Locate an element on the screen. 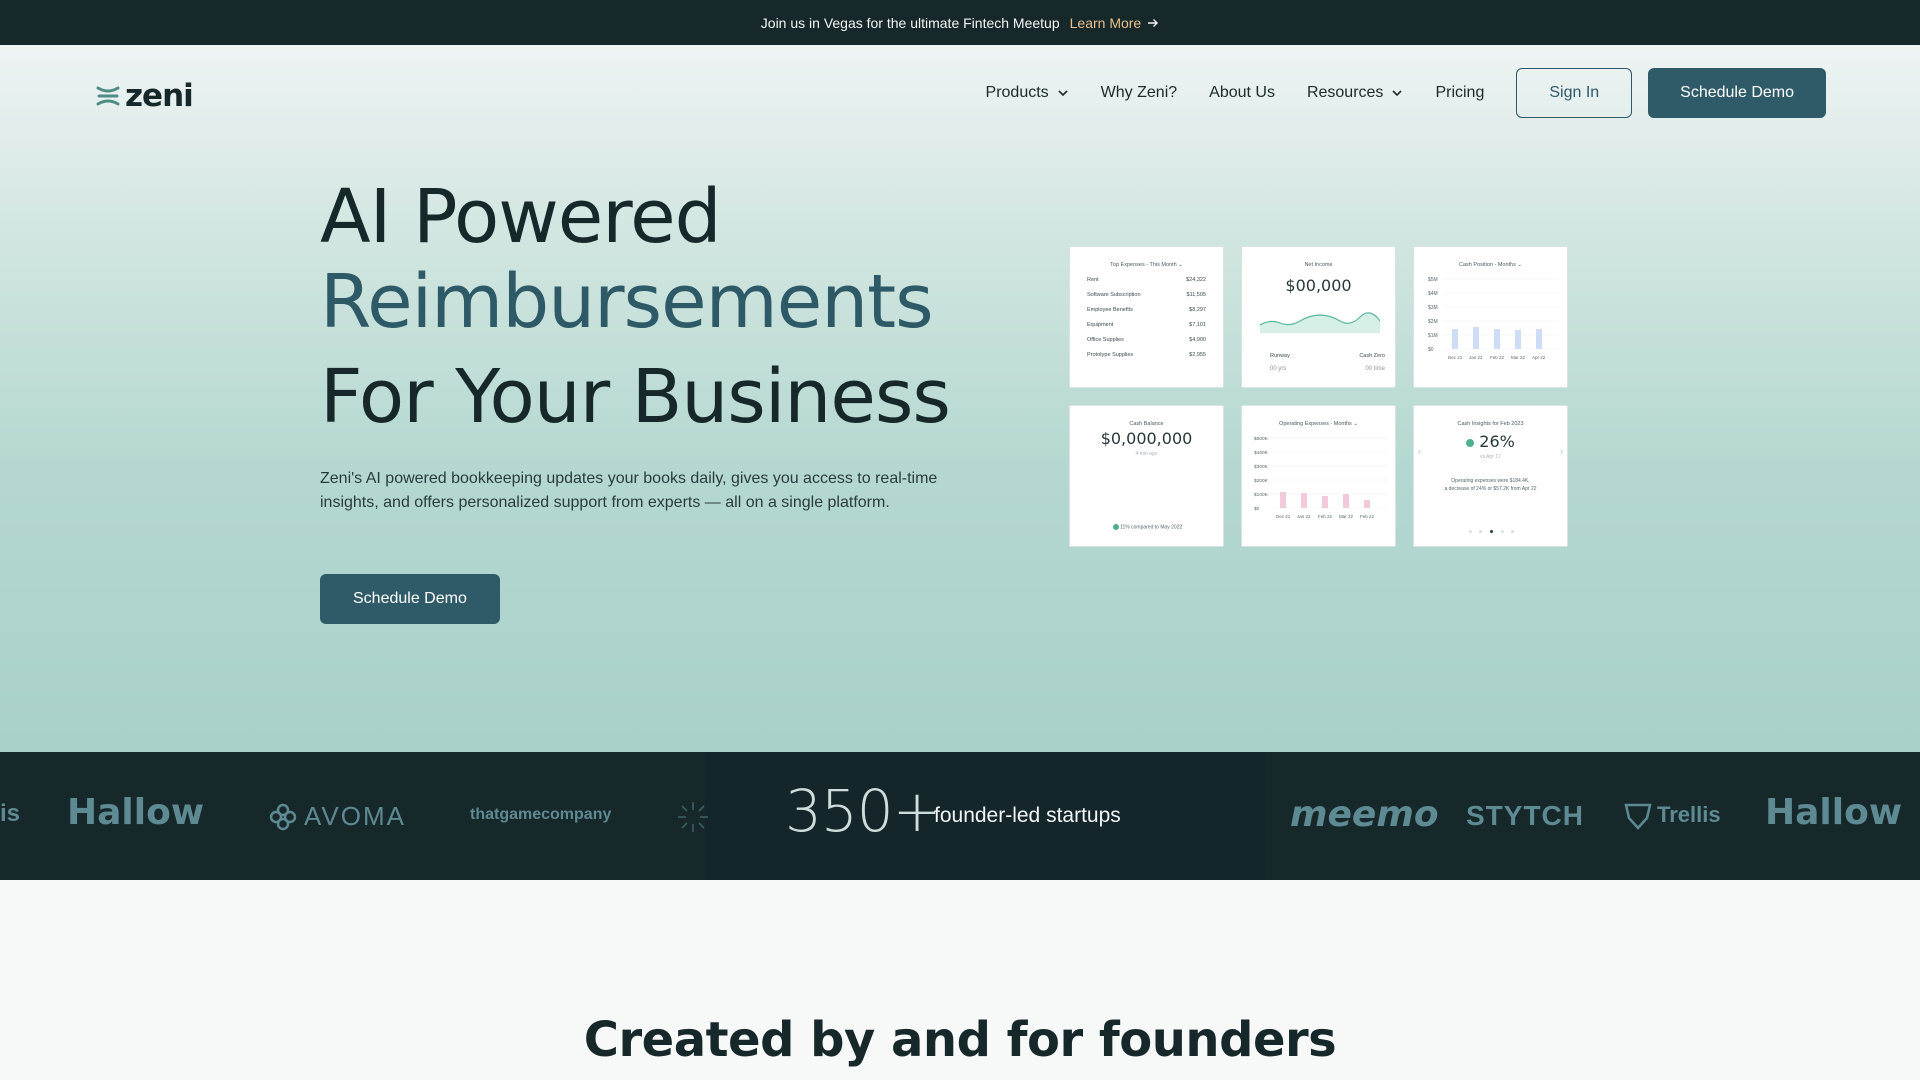 The width and height of the screenshot is (1920, 1080). nav-pricing: Pricing is located at coordinates (1459, 93).